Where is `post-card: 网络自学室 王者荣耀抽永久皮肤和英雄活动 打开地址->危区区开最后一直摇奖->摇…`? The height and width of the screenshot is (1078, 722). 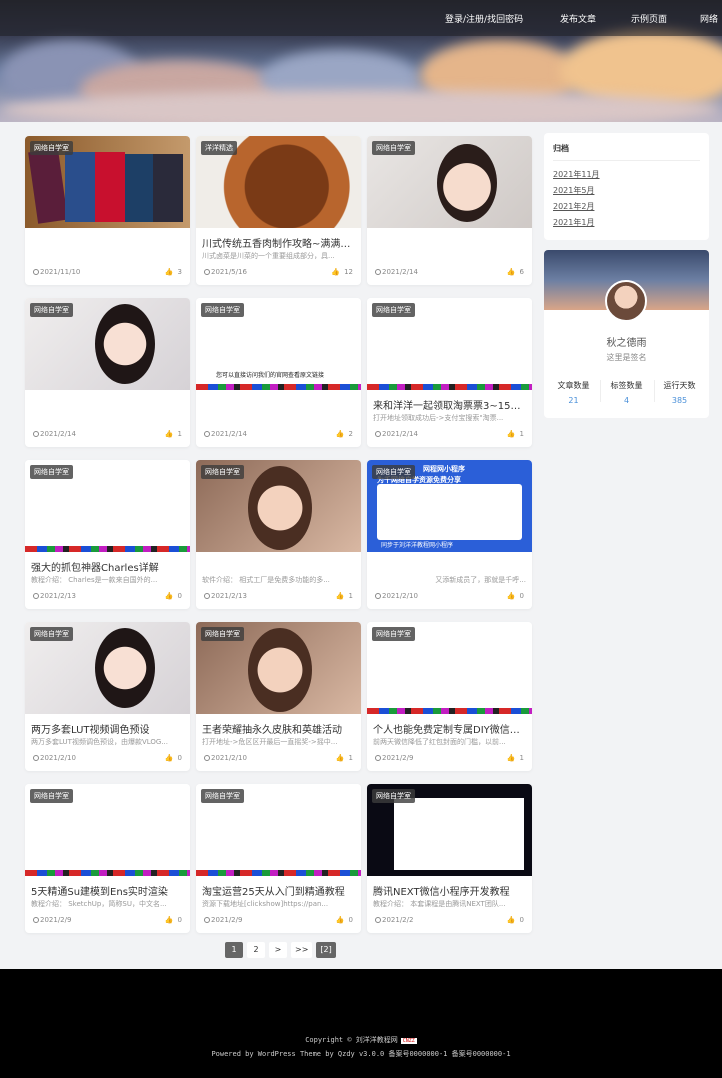
post-card: 网络自学室 王者荣耀抽永久皮肤和英雄活动 打开地址->危区区开最后一直摇奖->摇… is located at coordinates (278, 696).